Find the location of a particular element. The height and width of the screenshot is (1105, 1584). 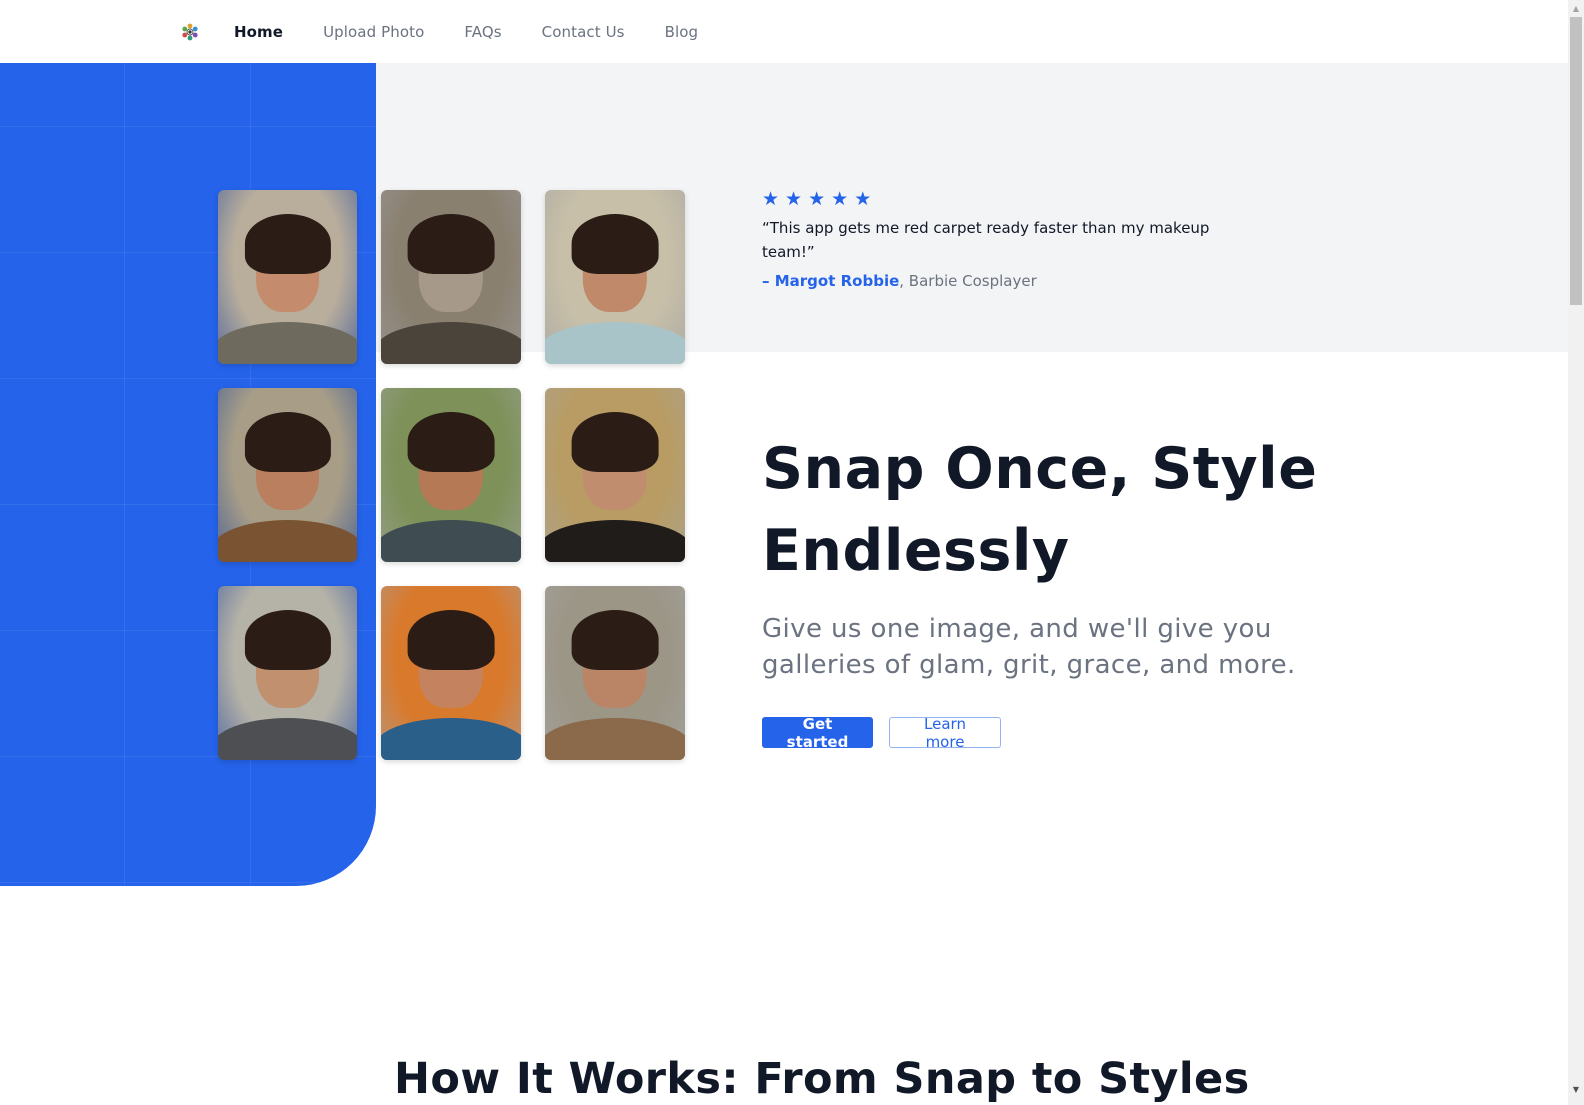

learn-more-button: Learn more is located at coordinates (945, 733).